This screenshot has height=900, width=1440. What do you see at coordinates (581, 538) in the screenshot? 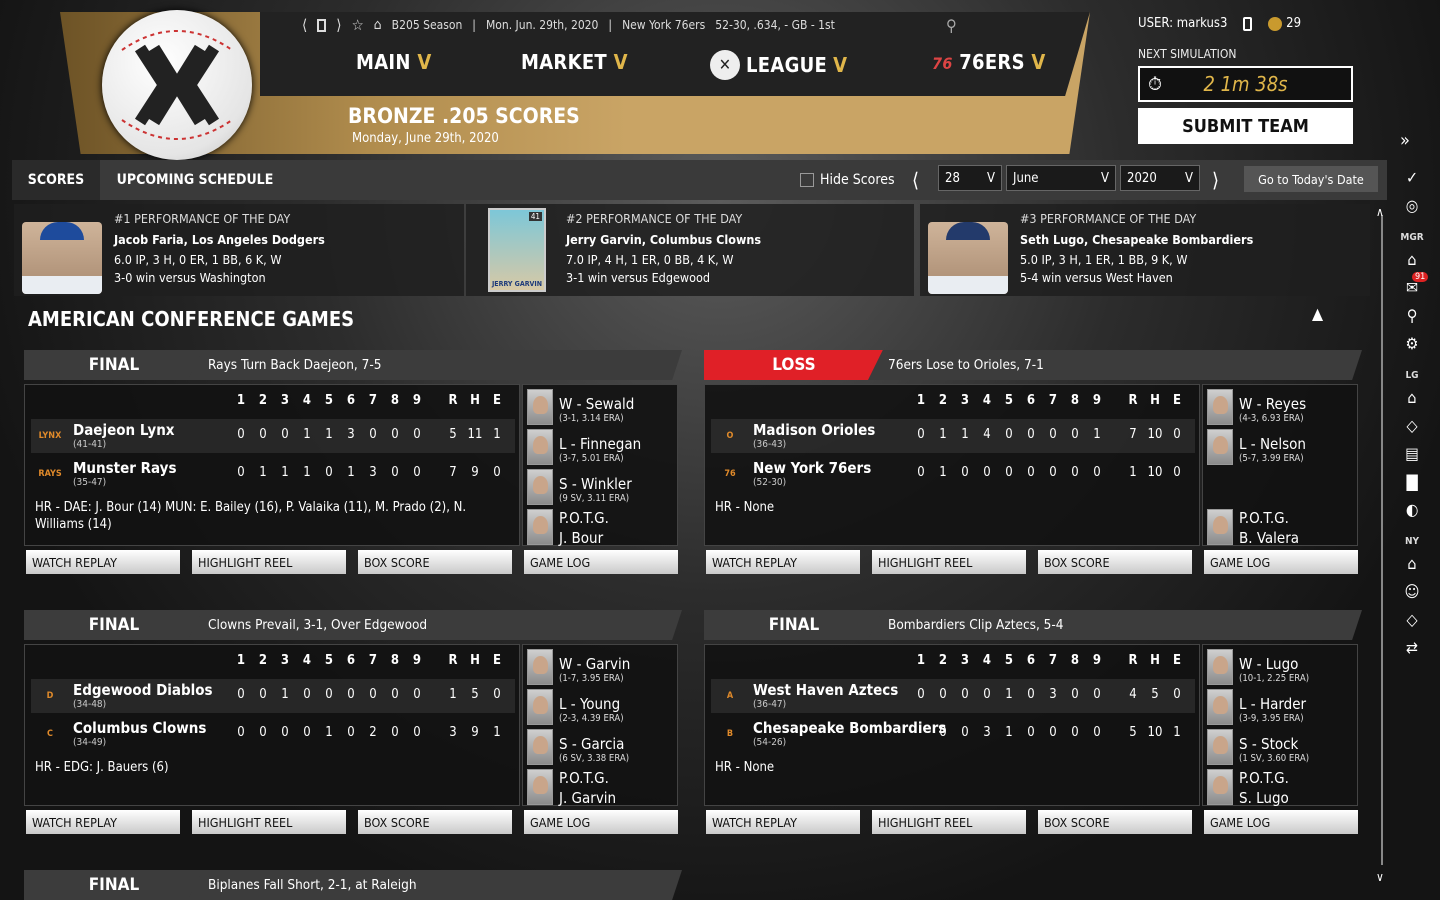
I see `potg-player: J. Bour` at bounding box center [581, 538].